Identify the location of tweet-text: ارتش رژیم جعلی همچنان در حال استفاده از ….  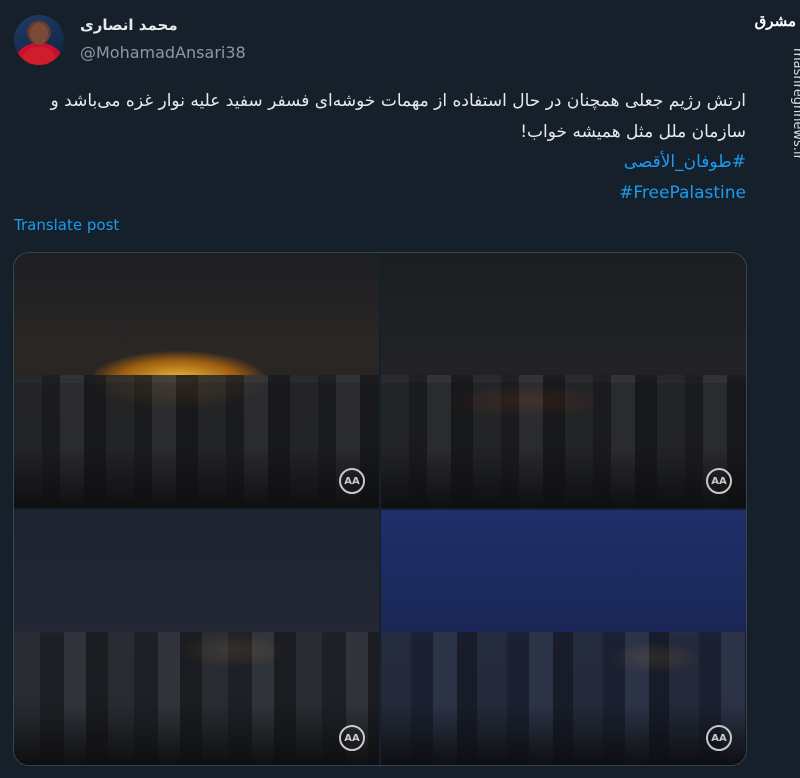
(398, 116).